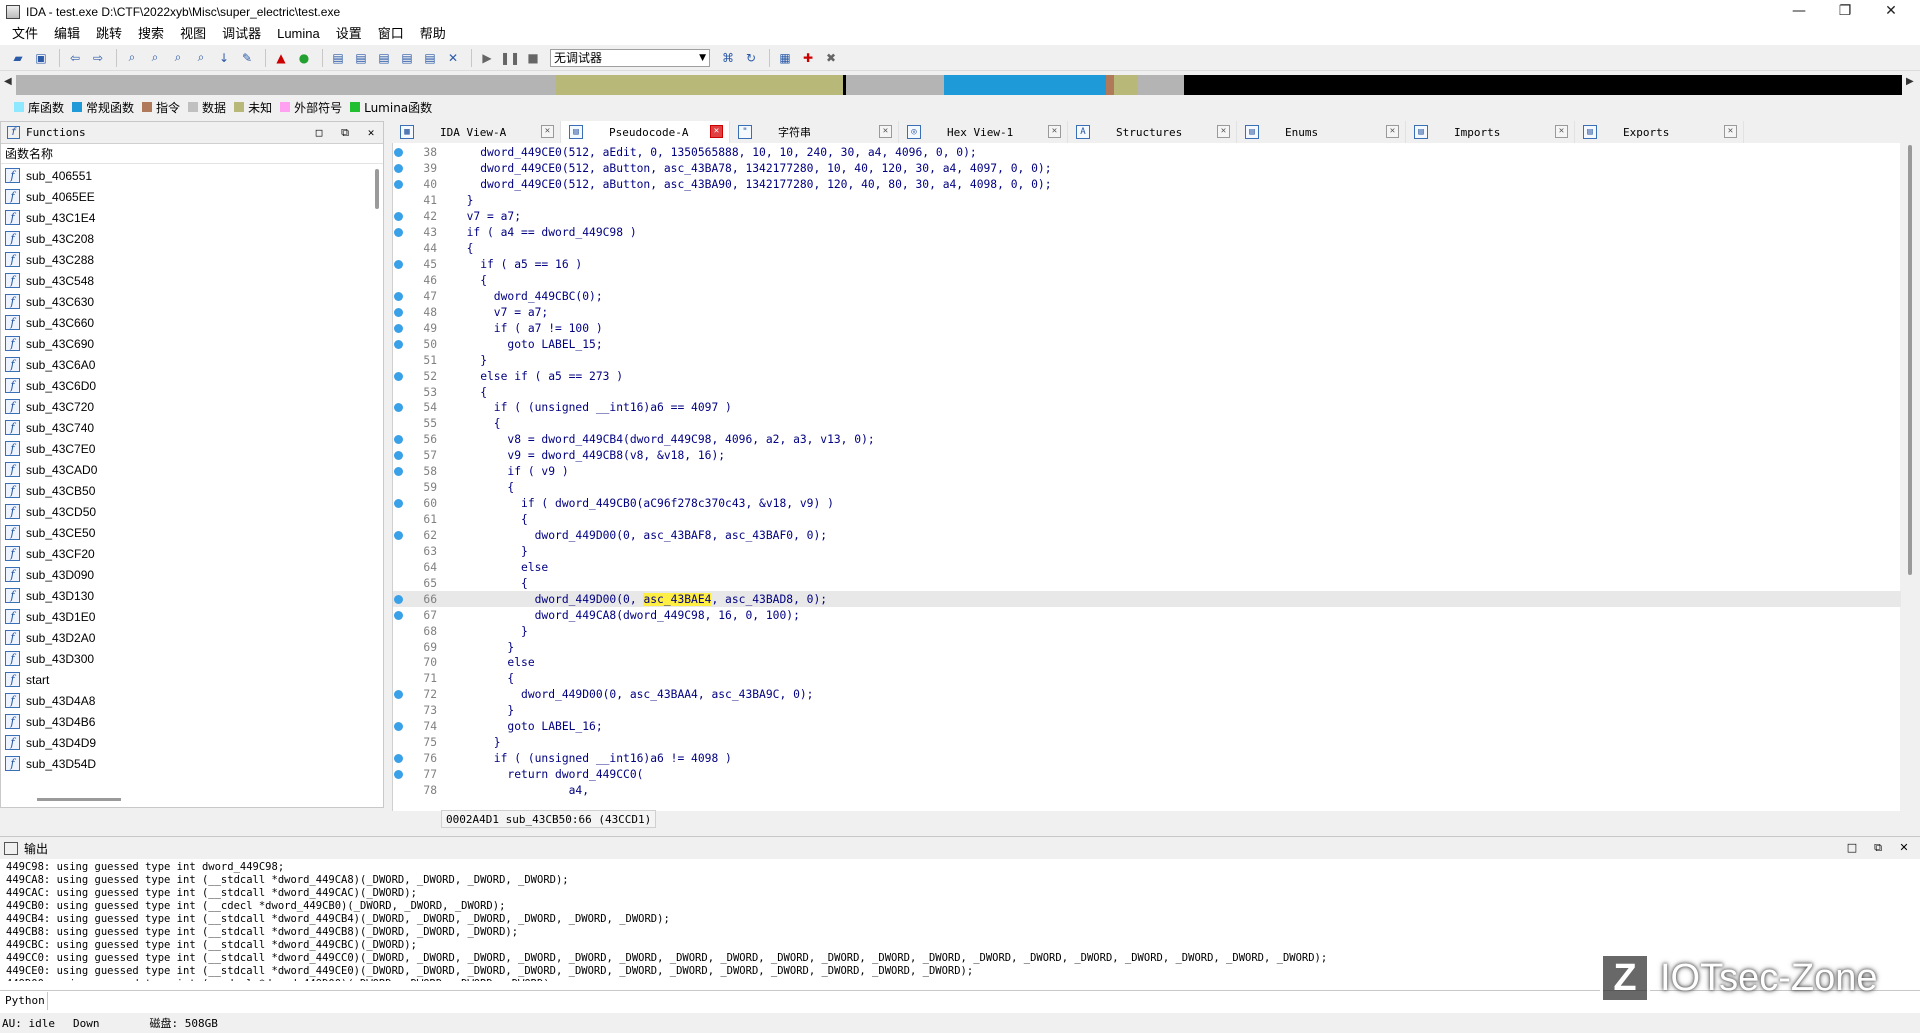 The image size is (1920, 1033). Describe the element at coordinates (630, 57) in the screenshot. I see `debugger-select: 无调试器 ▼` at that location.